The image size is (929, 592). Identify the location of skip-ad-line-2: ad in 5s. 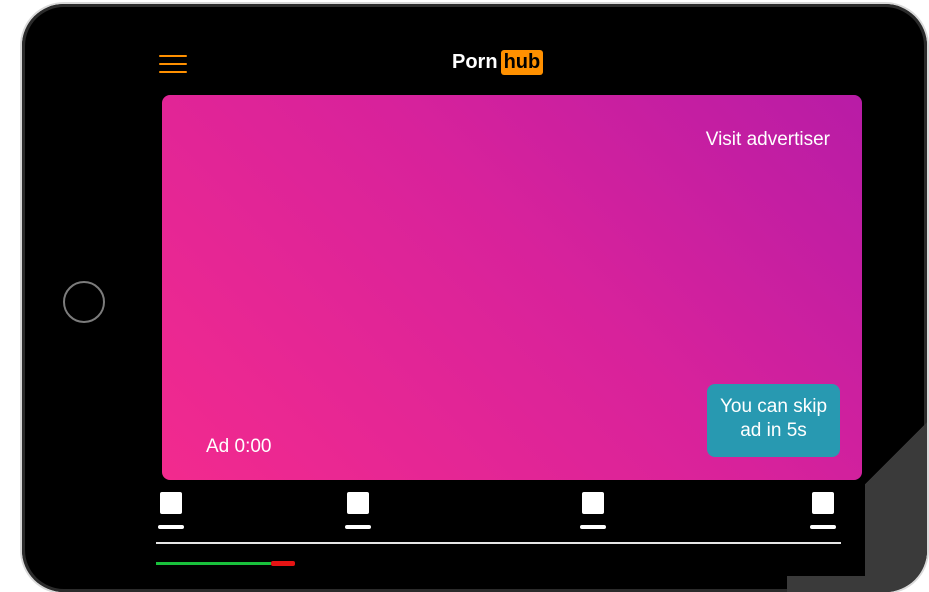
(773, 430).